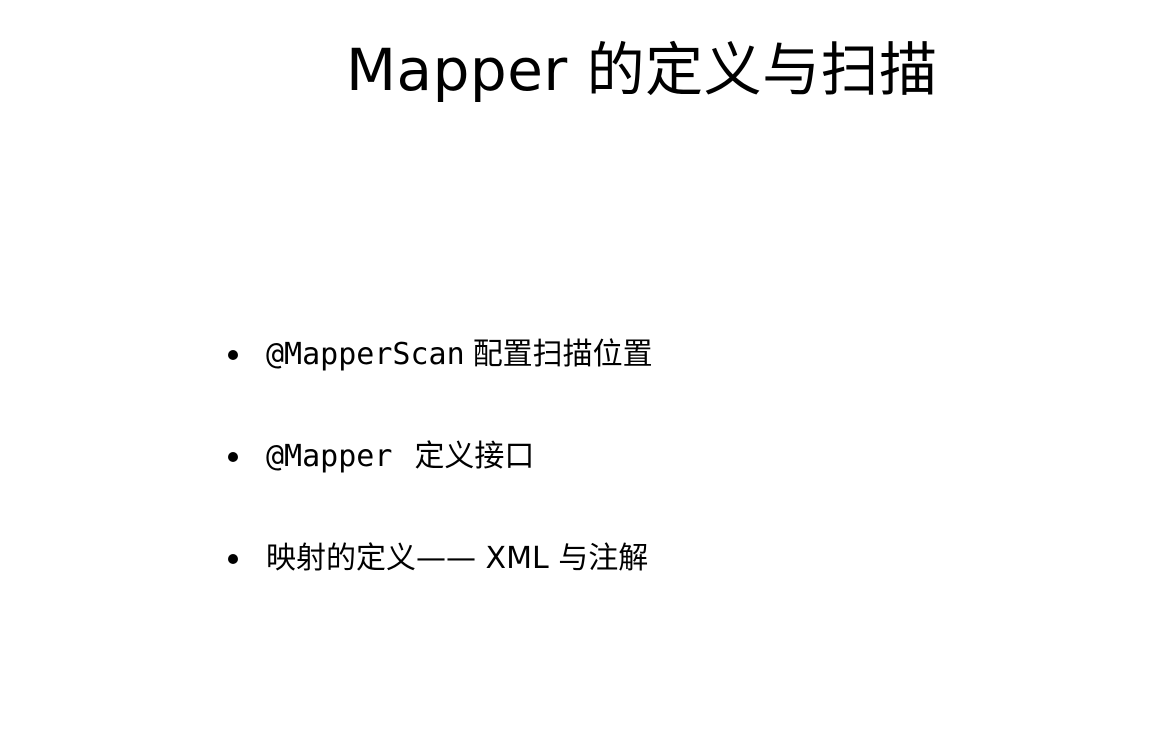 This screenshot has width=1154, height=746. Describe the element at coordinates (365, 354) in the screenshot. I see `bullet-code: @MapperScan` at that location.